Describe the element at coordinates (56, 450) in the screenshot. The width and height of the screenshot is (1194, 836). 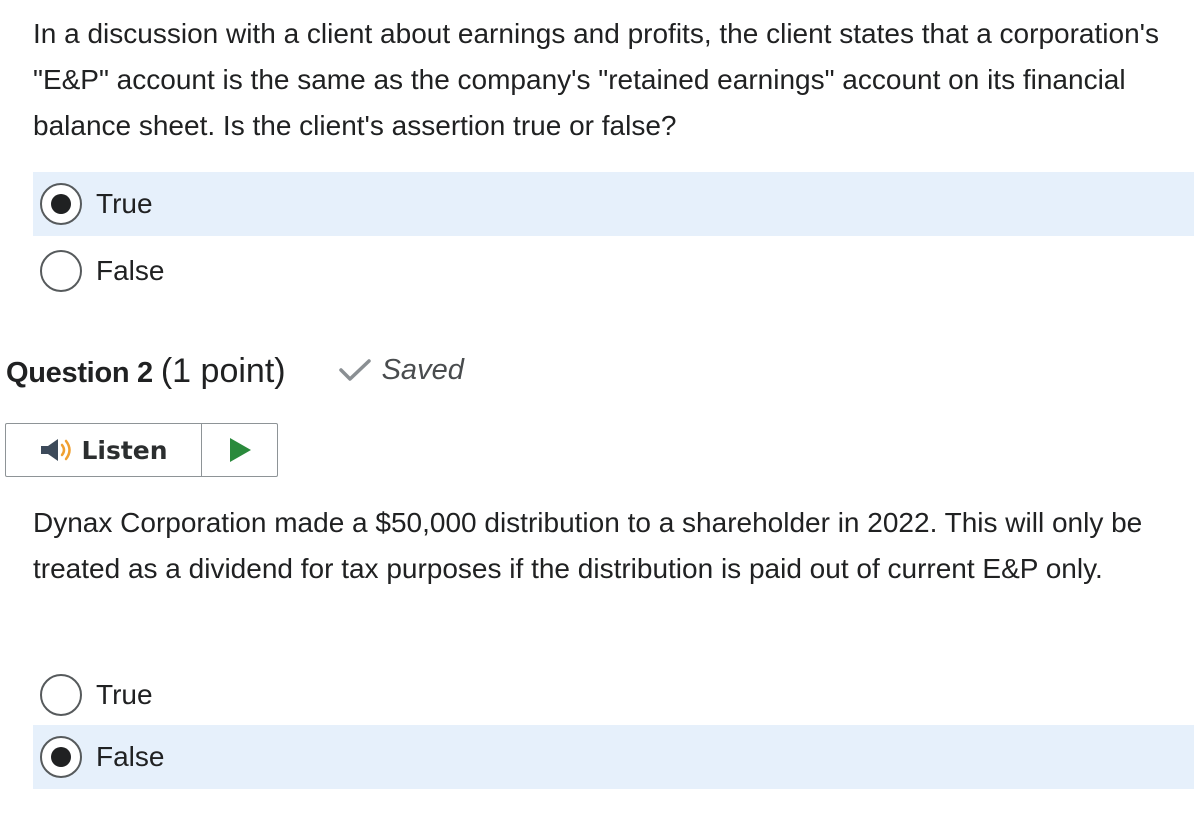
I see `speaker-icon` at that location.